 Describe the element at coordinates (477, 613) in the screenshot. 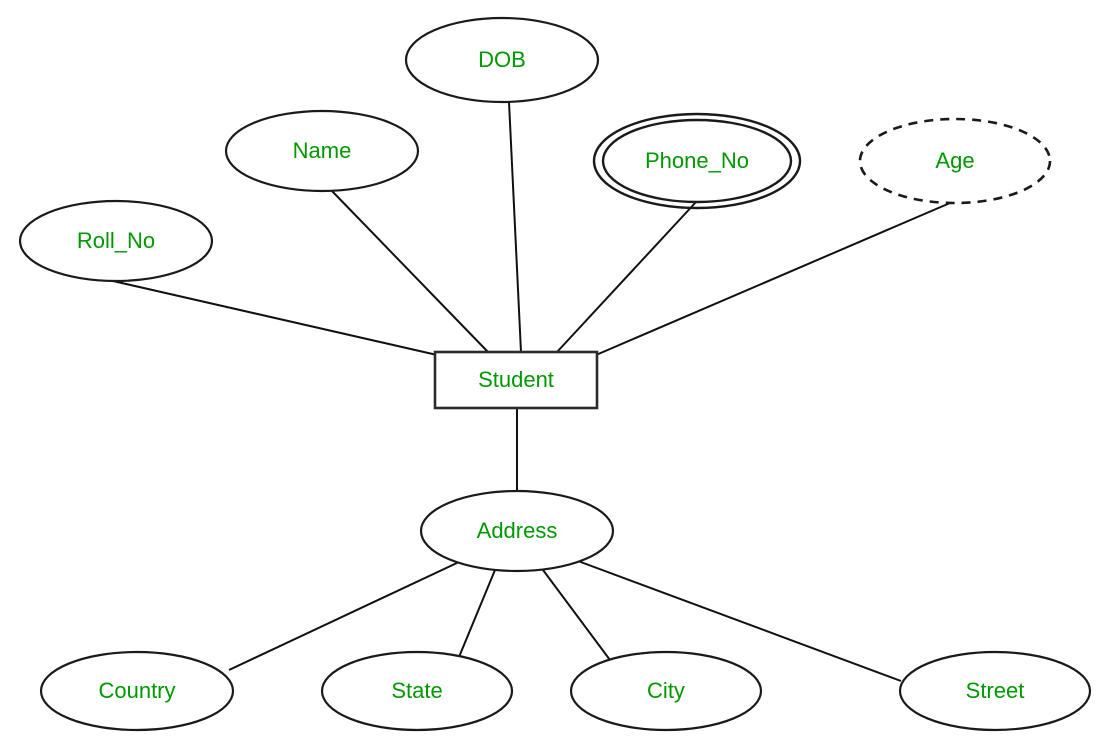

I see `connector-address-state` at that location.